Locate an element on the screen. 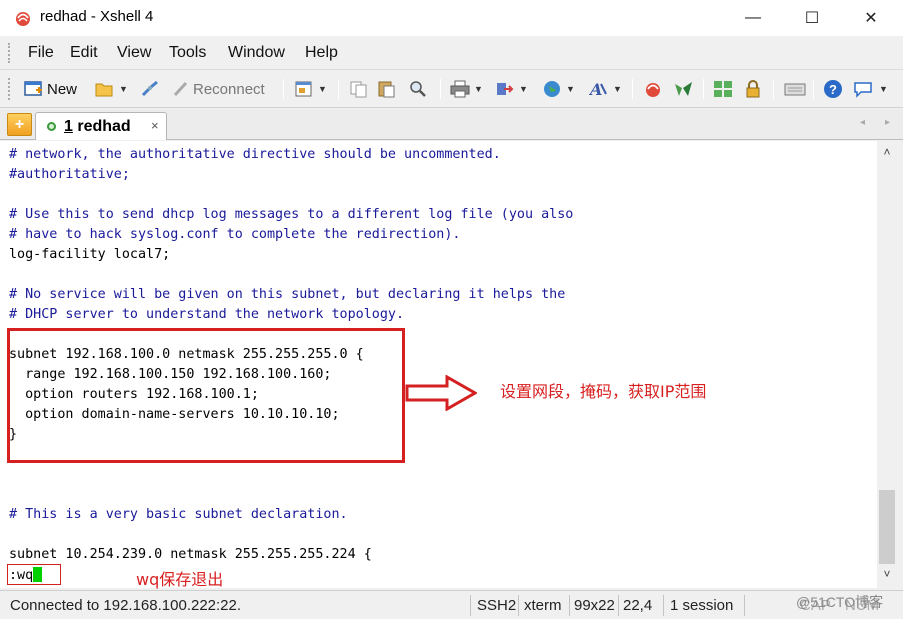 The width and height of the screenshot is (903, 619). cursor-position-status: 22,4 is located at coordinates (638, 605).